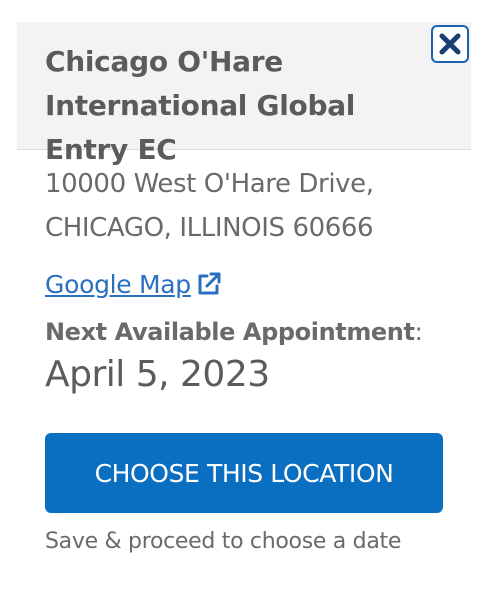  Describe the element at coordinates (230, 332) in the screenshot. I see `next-appointment-label: Next Available Appointment` at that location.